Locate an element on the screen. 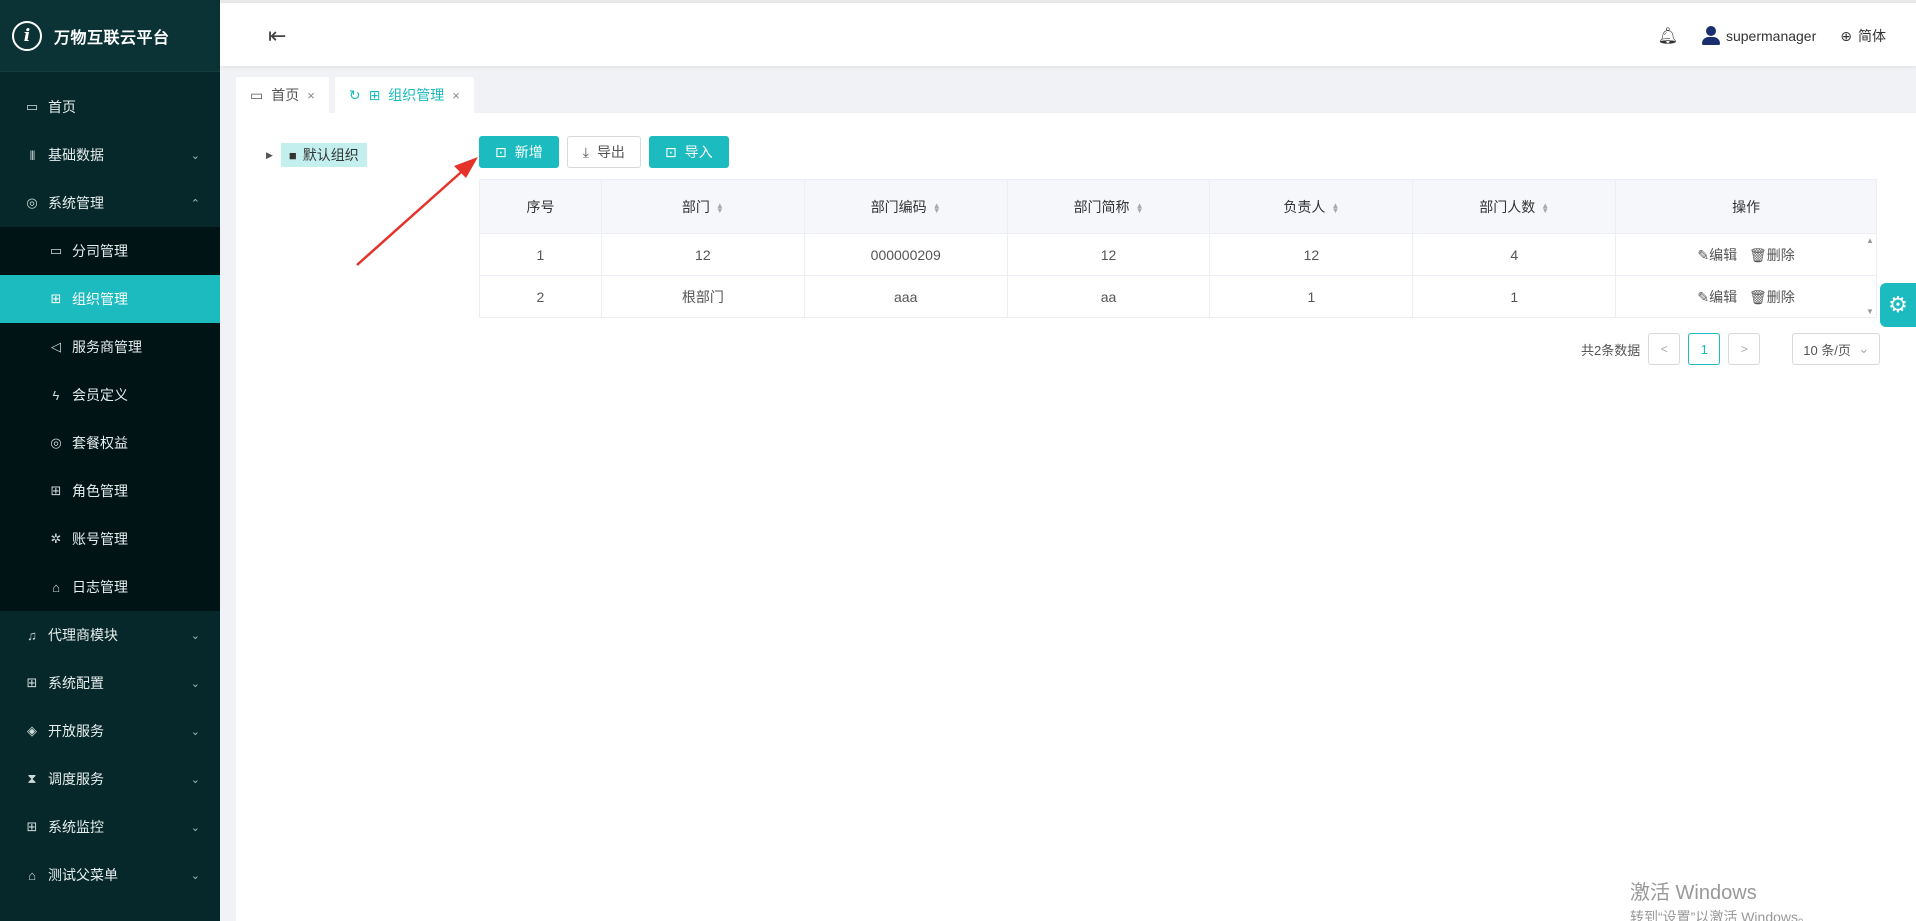  tab-organization-management: ↻ ⊞ 组织管理 × is located at coordinates (404, 95).